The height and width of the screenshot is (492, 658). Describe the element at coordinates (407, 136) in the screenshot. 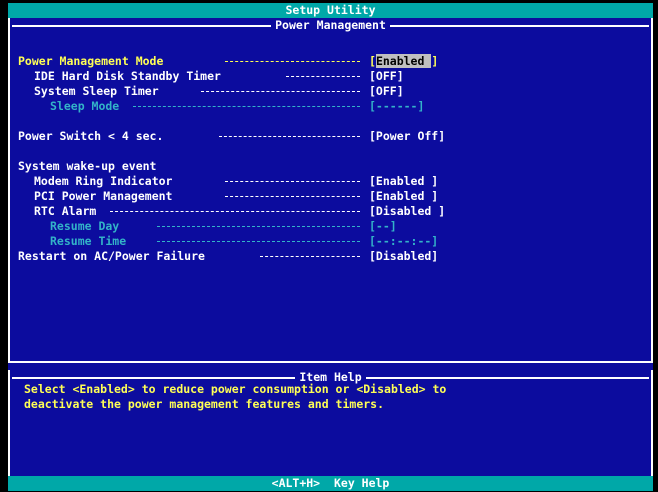

I see `setting-value: [Power Off]` at that location.